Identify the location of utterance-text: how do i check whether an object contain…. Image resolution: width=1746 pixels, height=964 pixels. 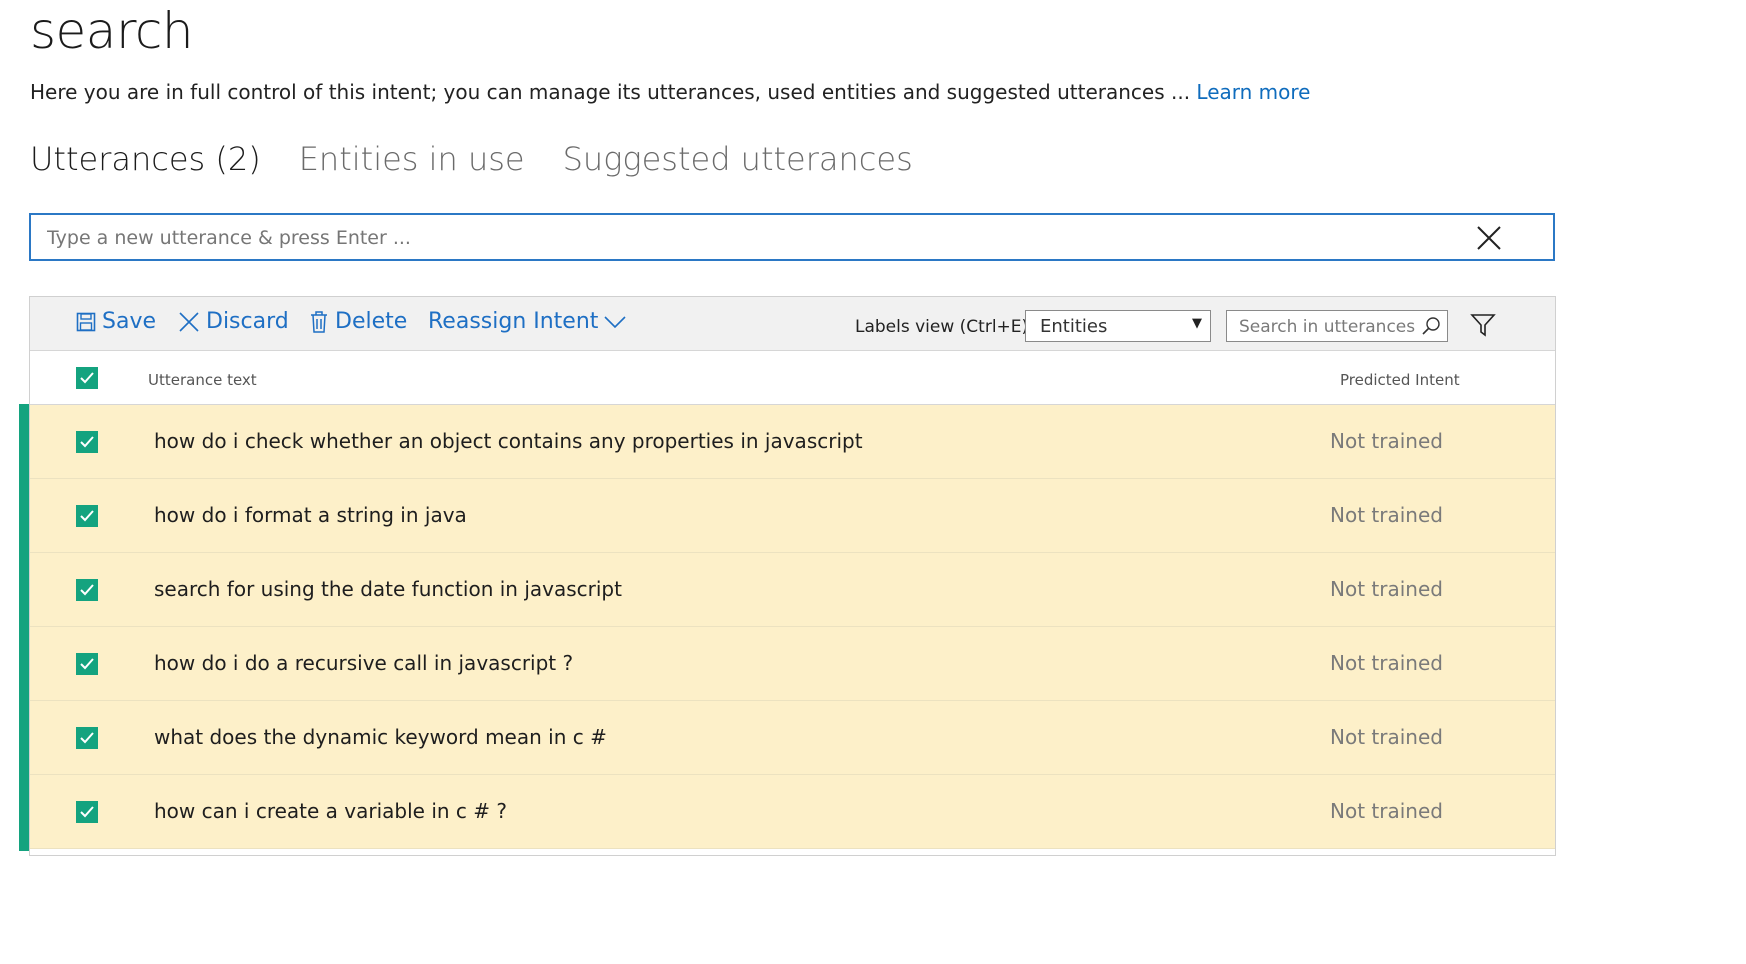
(508, 441).